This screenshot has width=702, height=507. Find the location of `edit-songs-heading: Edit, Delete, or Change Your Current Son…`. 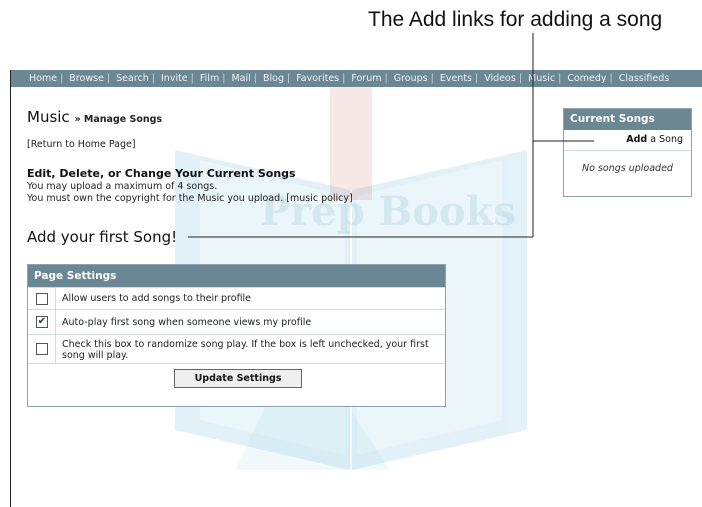

edit-songs-heading: Edit, Delete, or Change Your Current Son… is located at coordinates (161, 173).